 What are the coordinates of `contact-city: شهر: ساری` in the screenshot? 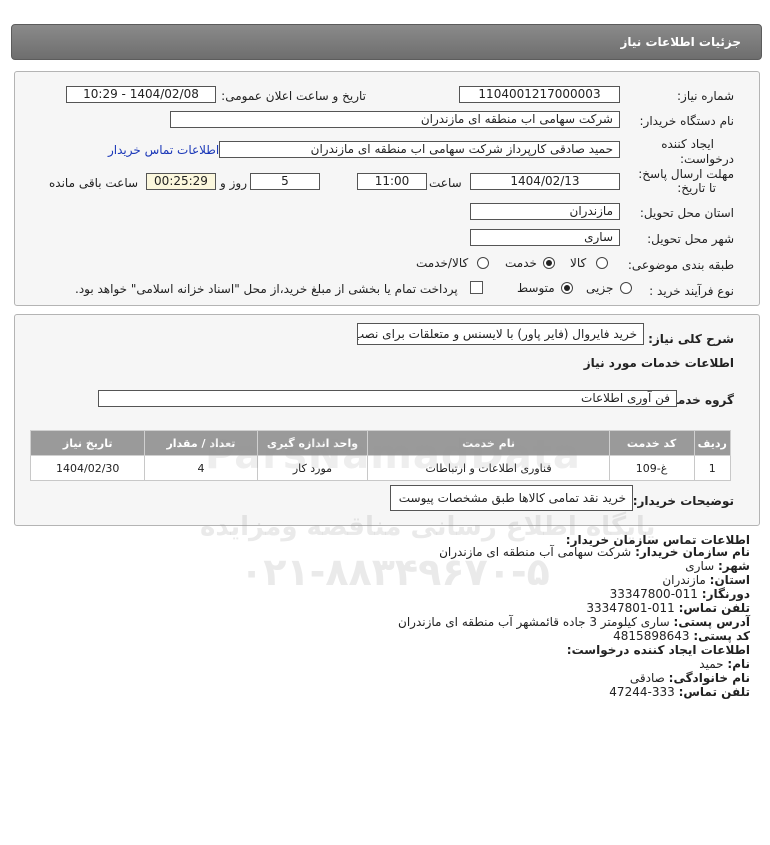 It's located at (717, 566).